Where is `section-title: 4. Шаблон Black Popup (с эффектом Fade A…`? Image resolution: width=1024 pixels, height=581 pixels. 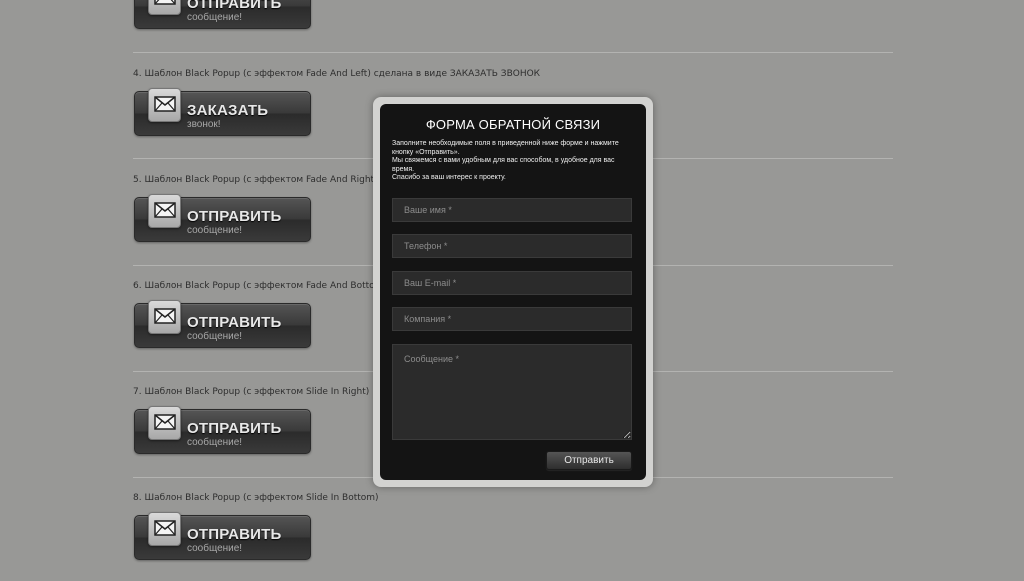 section-title: 4. Шаблон Black Popup (с эффектом Fade A… is located at coordinates (337, 74).